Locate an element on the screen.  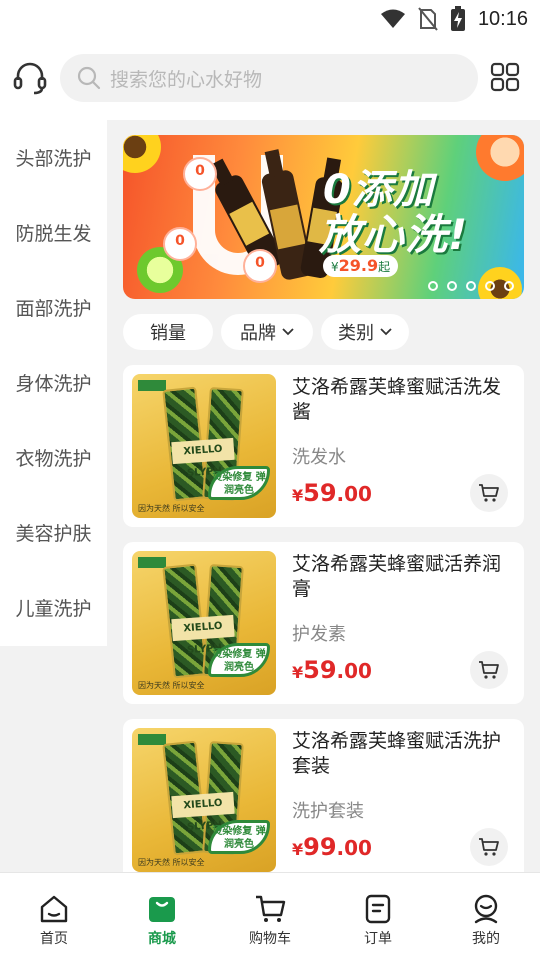
profile-icon is located at coordinates (486, 909).